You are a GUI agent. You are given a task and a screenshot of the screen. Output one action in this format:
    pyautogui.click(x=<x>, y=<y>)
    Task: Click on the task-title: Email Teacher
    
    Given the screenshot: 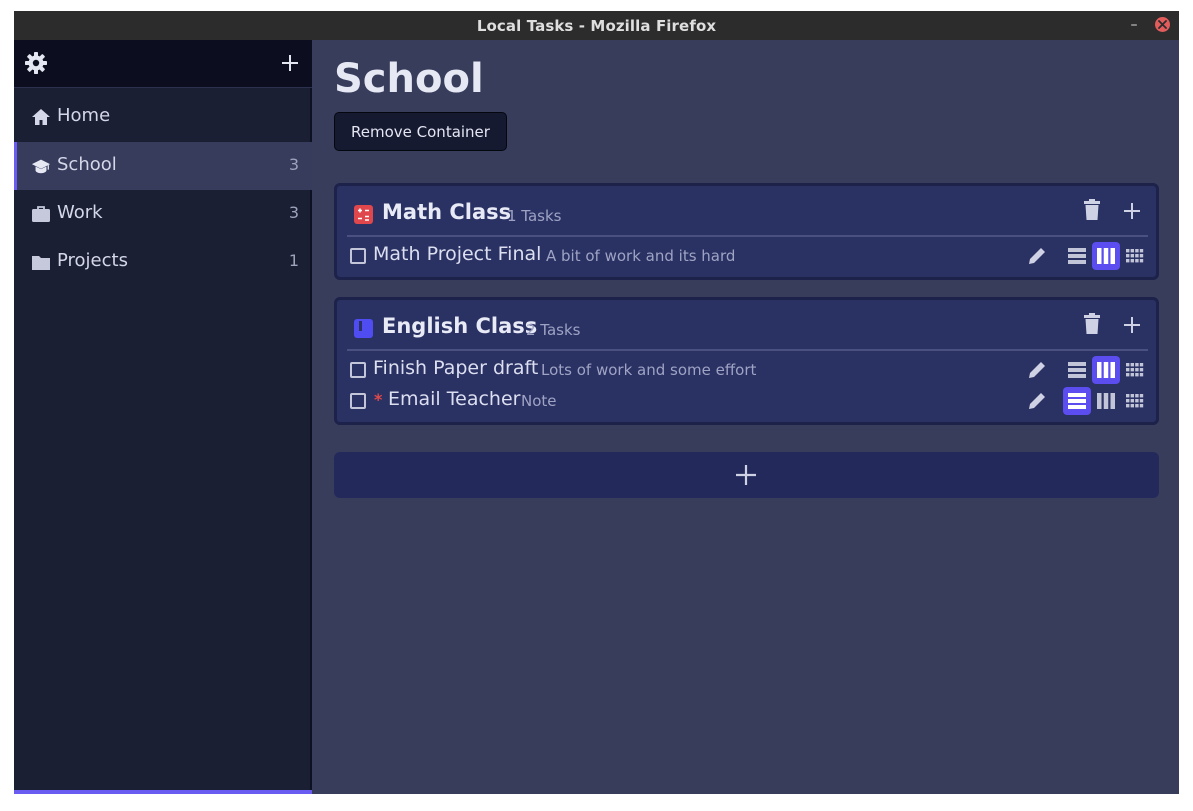 What is the action you would take?
    pyautogui.click(x=454, y=399)
    